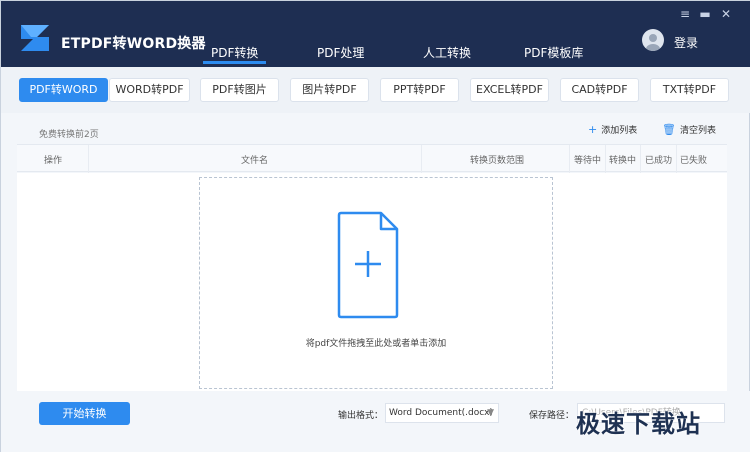 The width and height of the screenshot is (750, 452). Describe the element at coordinates (35, 38) in the screenshot. I see `app-logo-icon` at that location.